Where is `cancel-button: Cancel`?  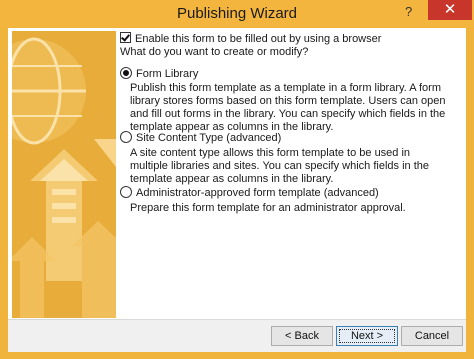 cancel-button: Cancel is located at coordinates (432, 336).